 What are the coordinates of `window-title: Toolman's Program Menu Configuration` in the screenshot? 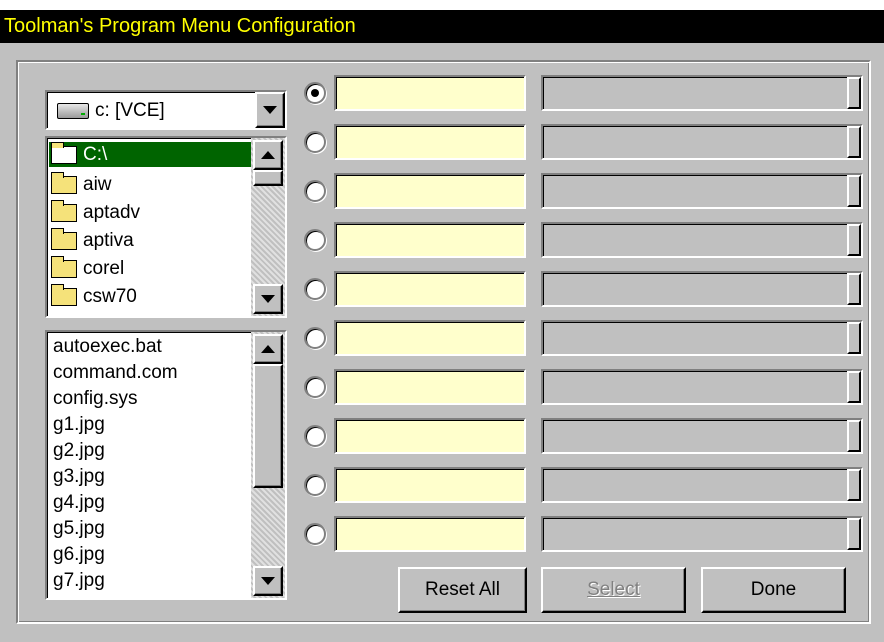 It's located at (442, 26).